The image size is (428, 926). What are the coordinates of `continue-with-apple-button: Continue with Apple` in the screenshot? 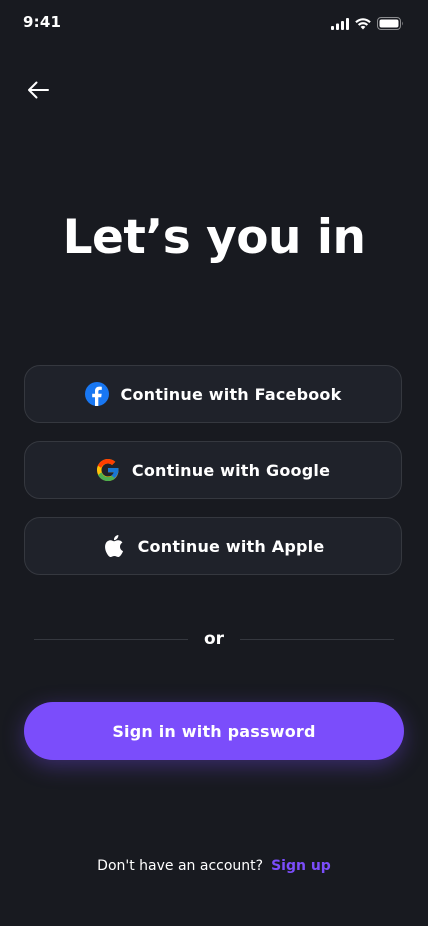 It's located at (213, 546).